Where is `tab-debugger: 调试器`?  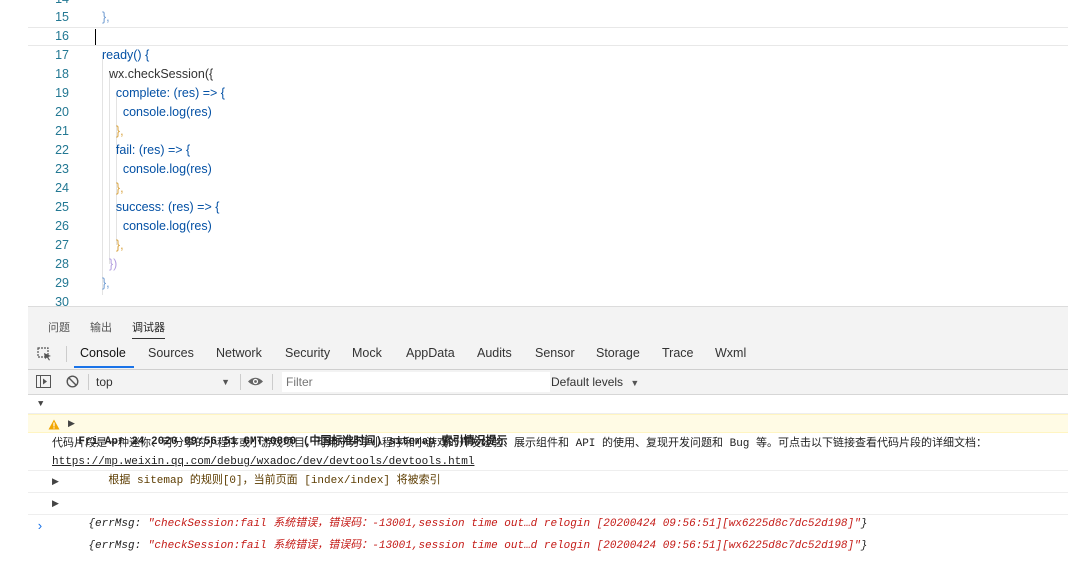
tab-debugger: 调试器 is located at coordinates (148, 327).